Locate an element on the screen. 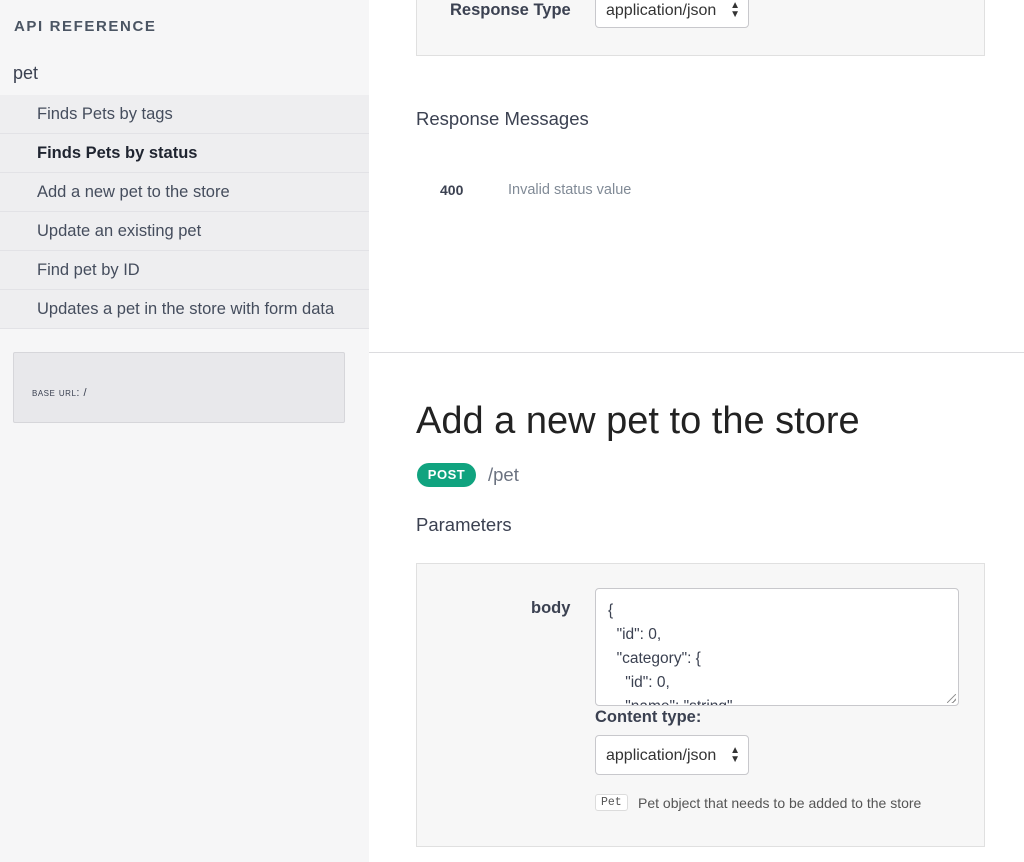  base-url-box: base url: / is located at coordinates (179, 387).